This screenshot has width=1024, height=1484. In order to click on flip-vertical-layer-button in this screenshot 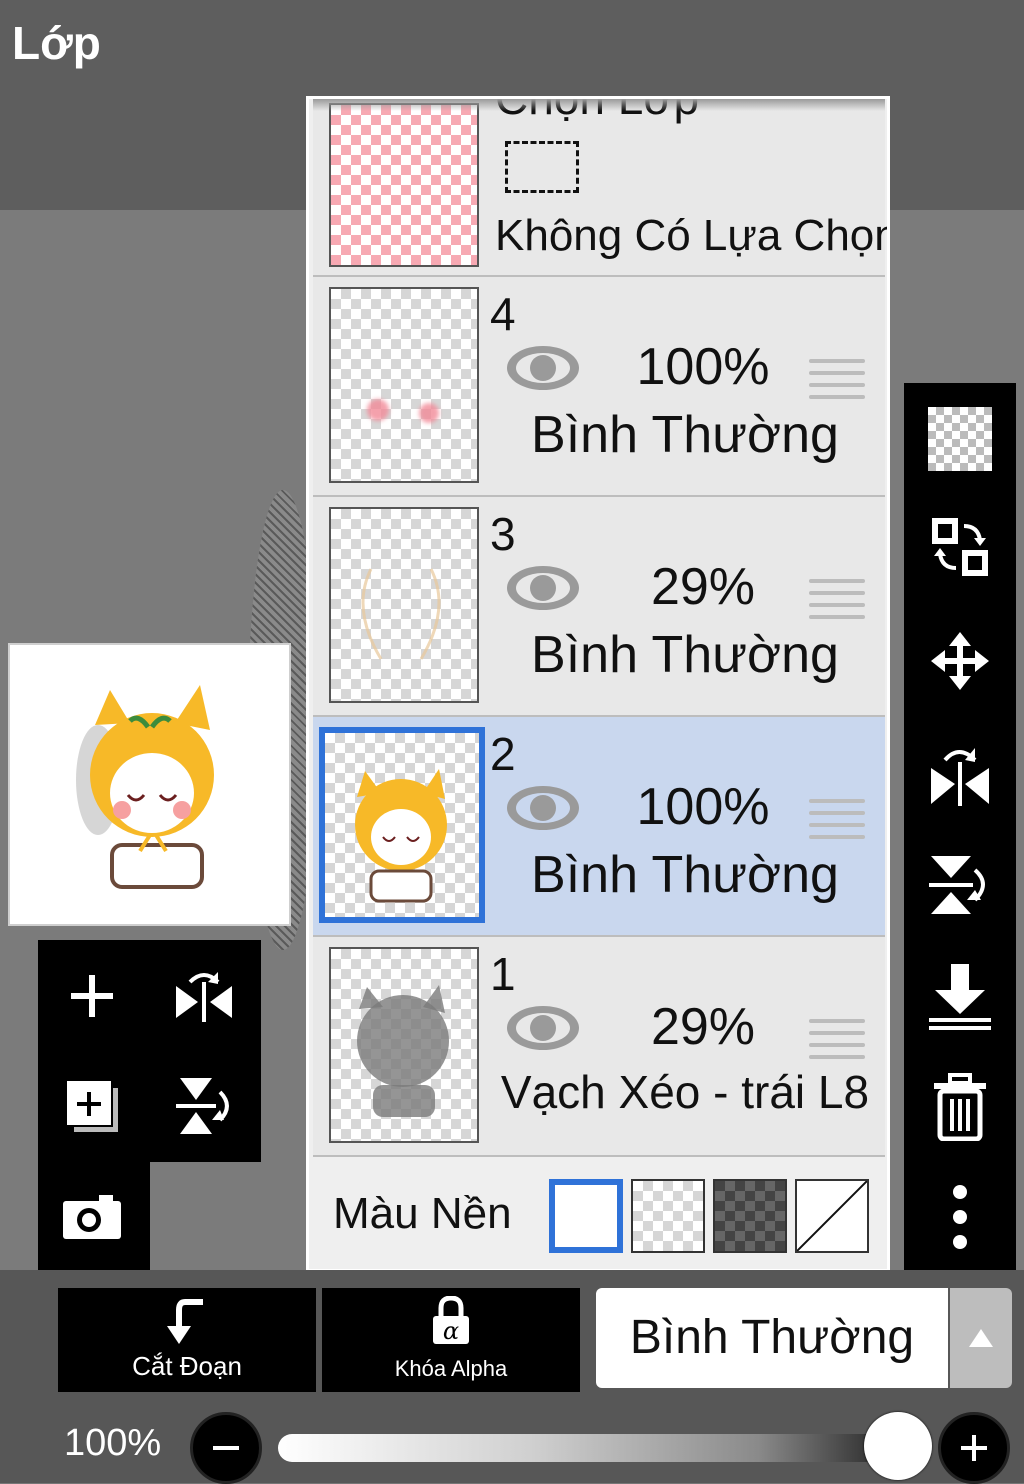, I will do `click(204, 1106)`.